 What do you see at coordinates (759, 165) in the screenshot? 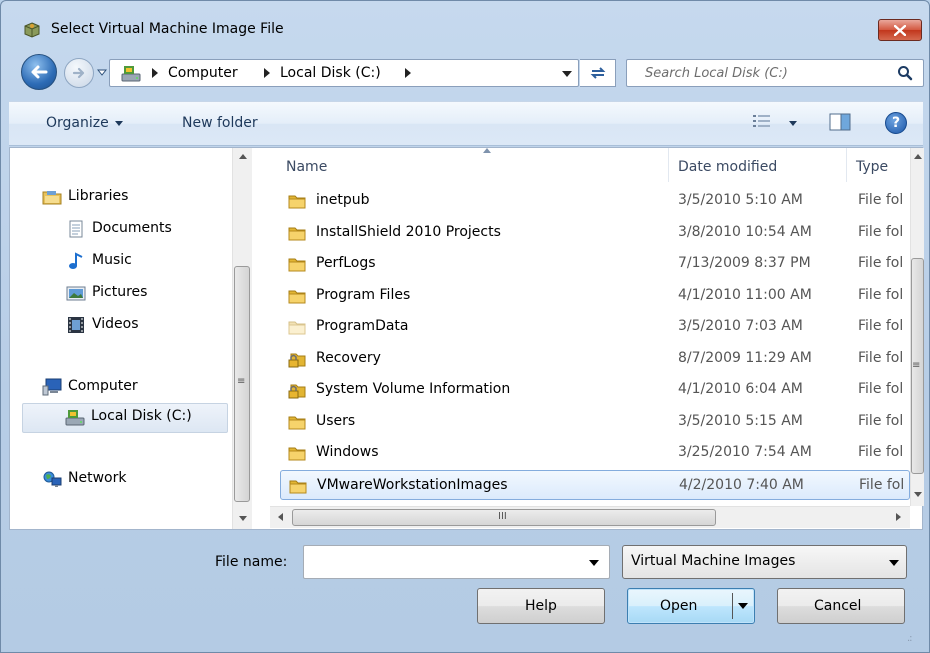
I see `column-header-date: Date modified` at bounding box center [759, 165].